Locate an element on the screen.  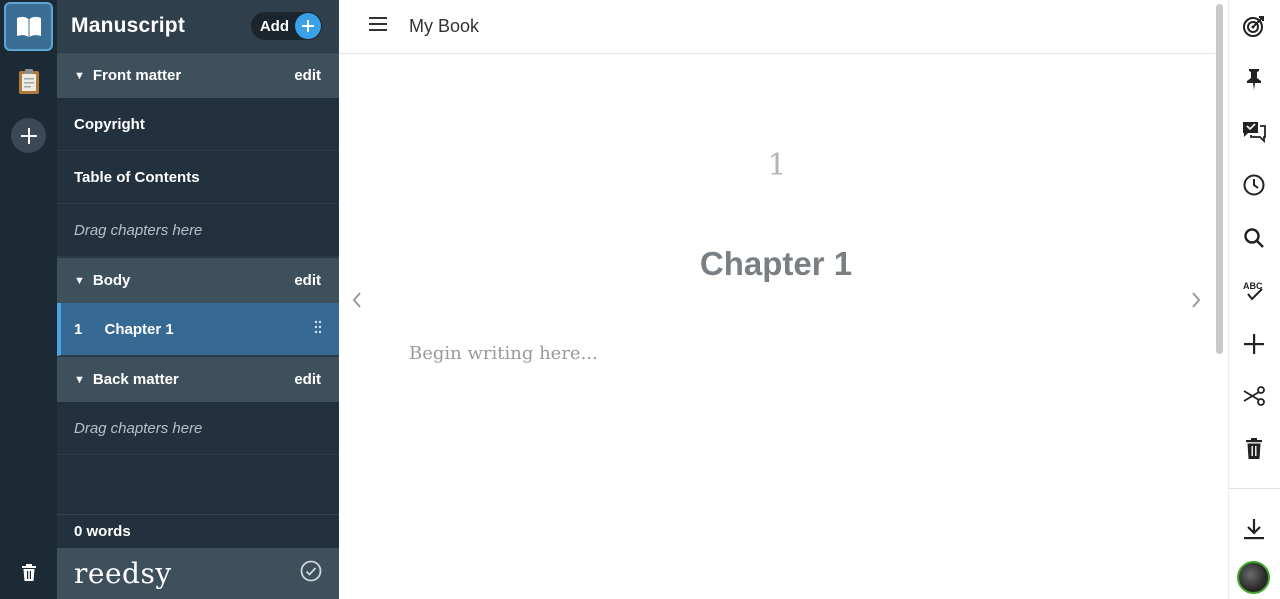
chevron-right-icon is located at coordinates (1196, 300).